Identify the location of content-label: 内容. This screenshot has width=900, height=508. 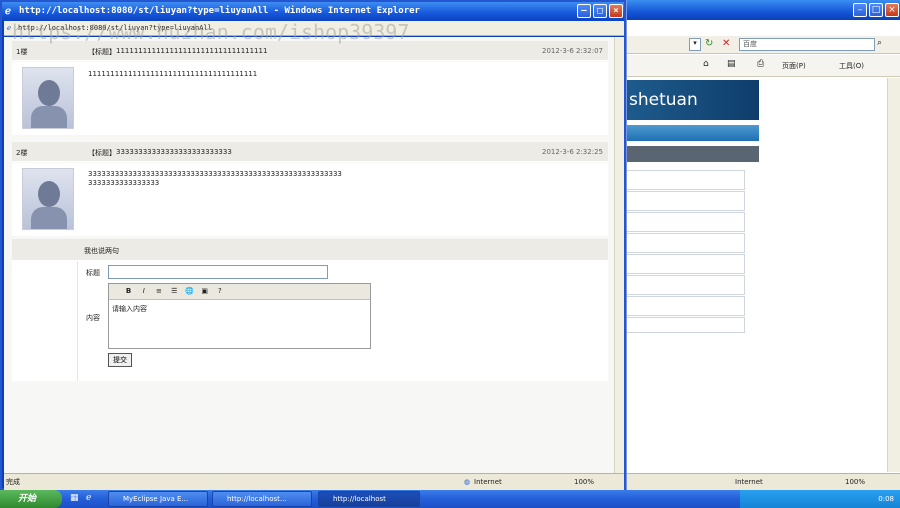
(93, 318).